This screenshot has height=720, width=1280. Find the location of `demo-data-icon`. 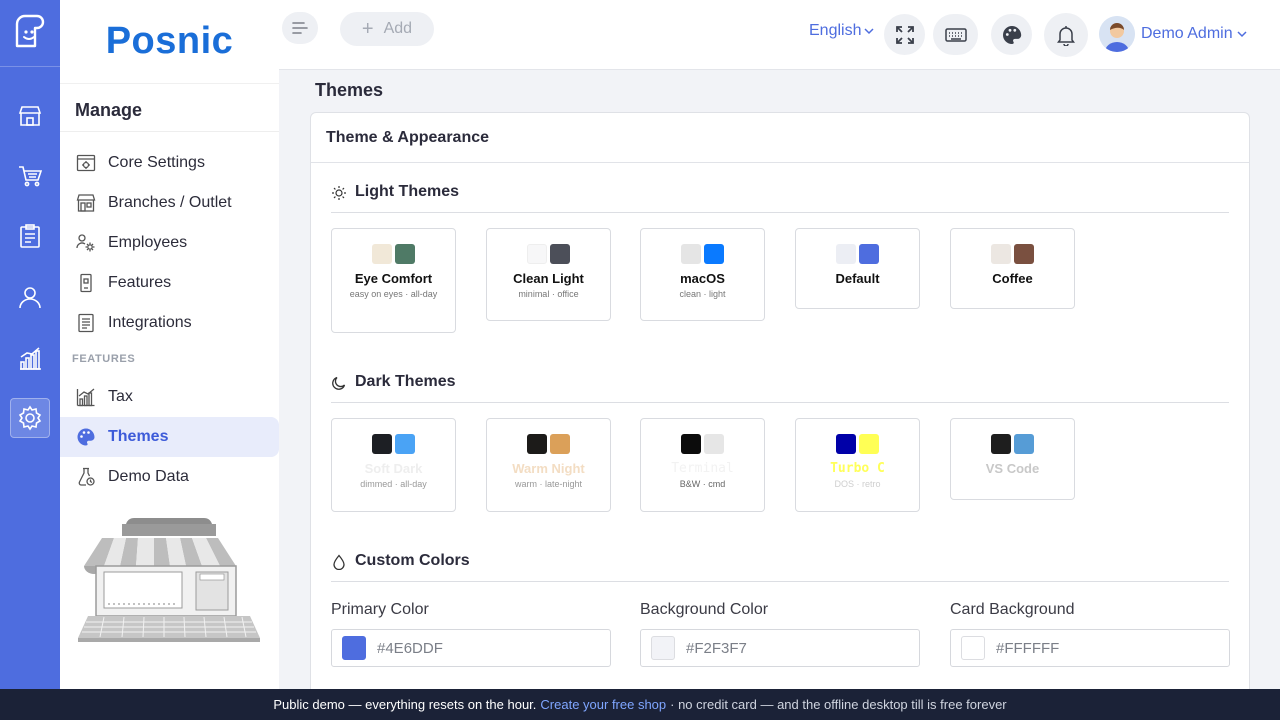

demo-data-icon is located at coordinates (86, 477).